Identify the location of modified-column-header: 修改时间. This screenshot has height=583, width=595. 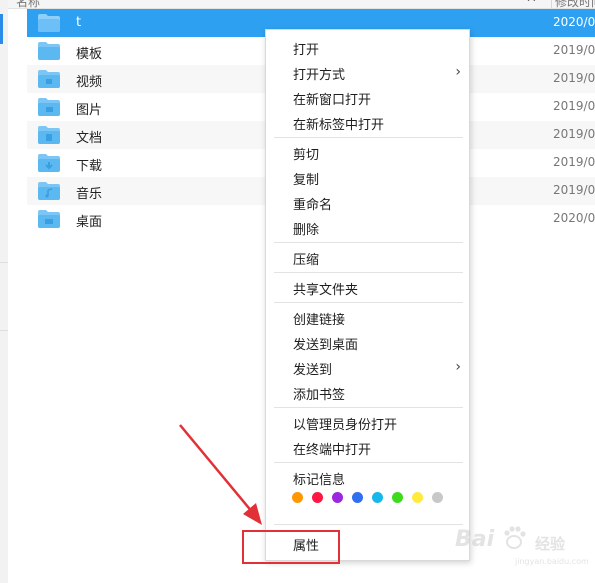
(575, 4).